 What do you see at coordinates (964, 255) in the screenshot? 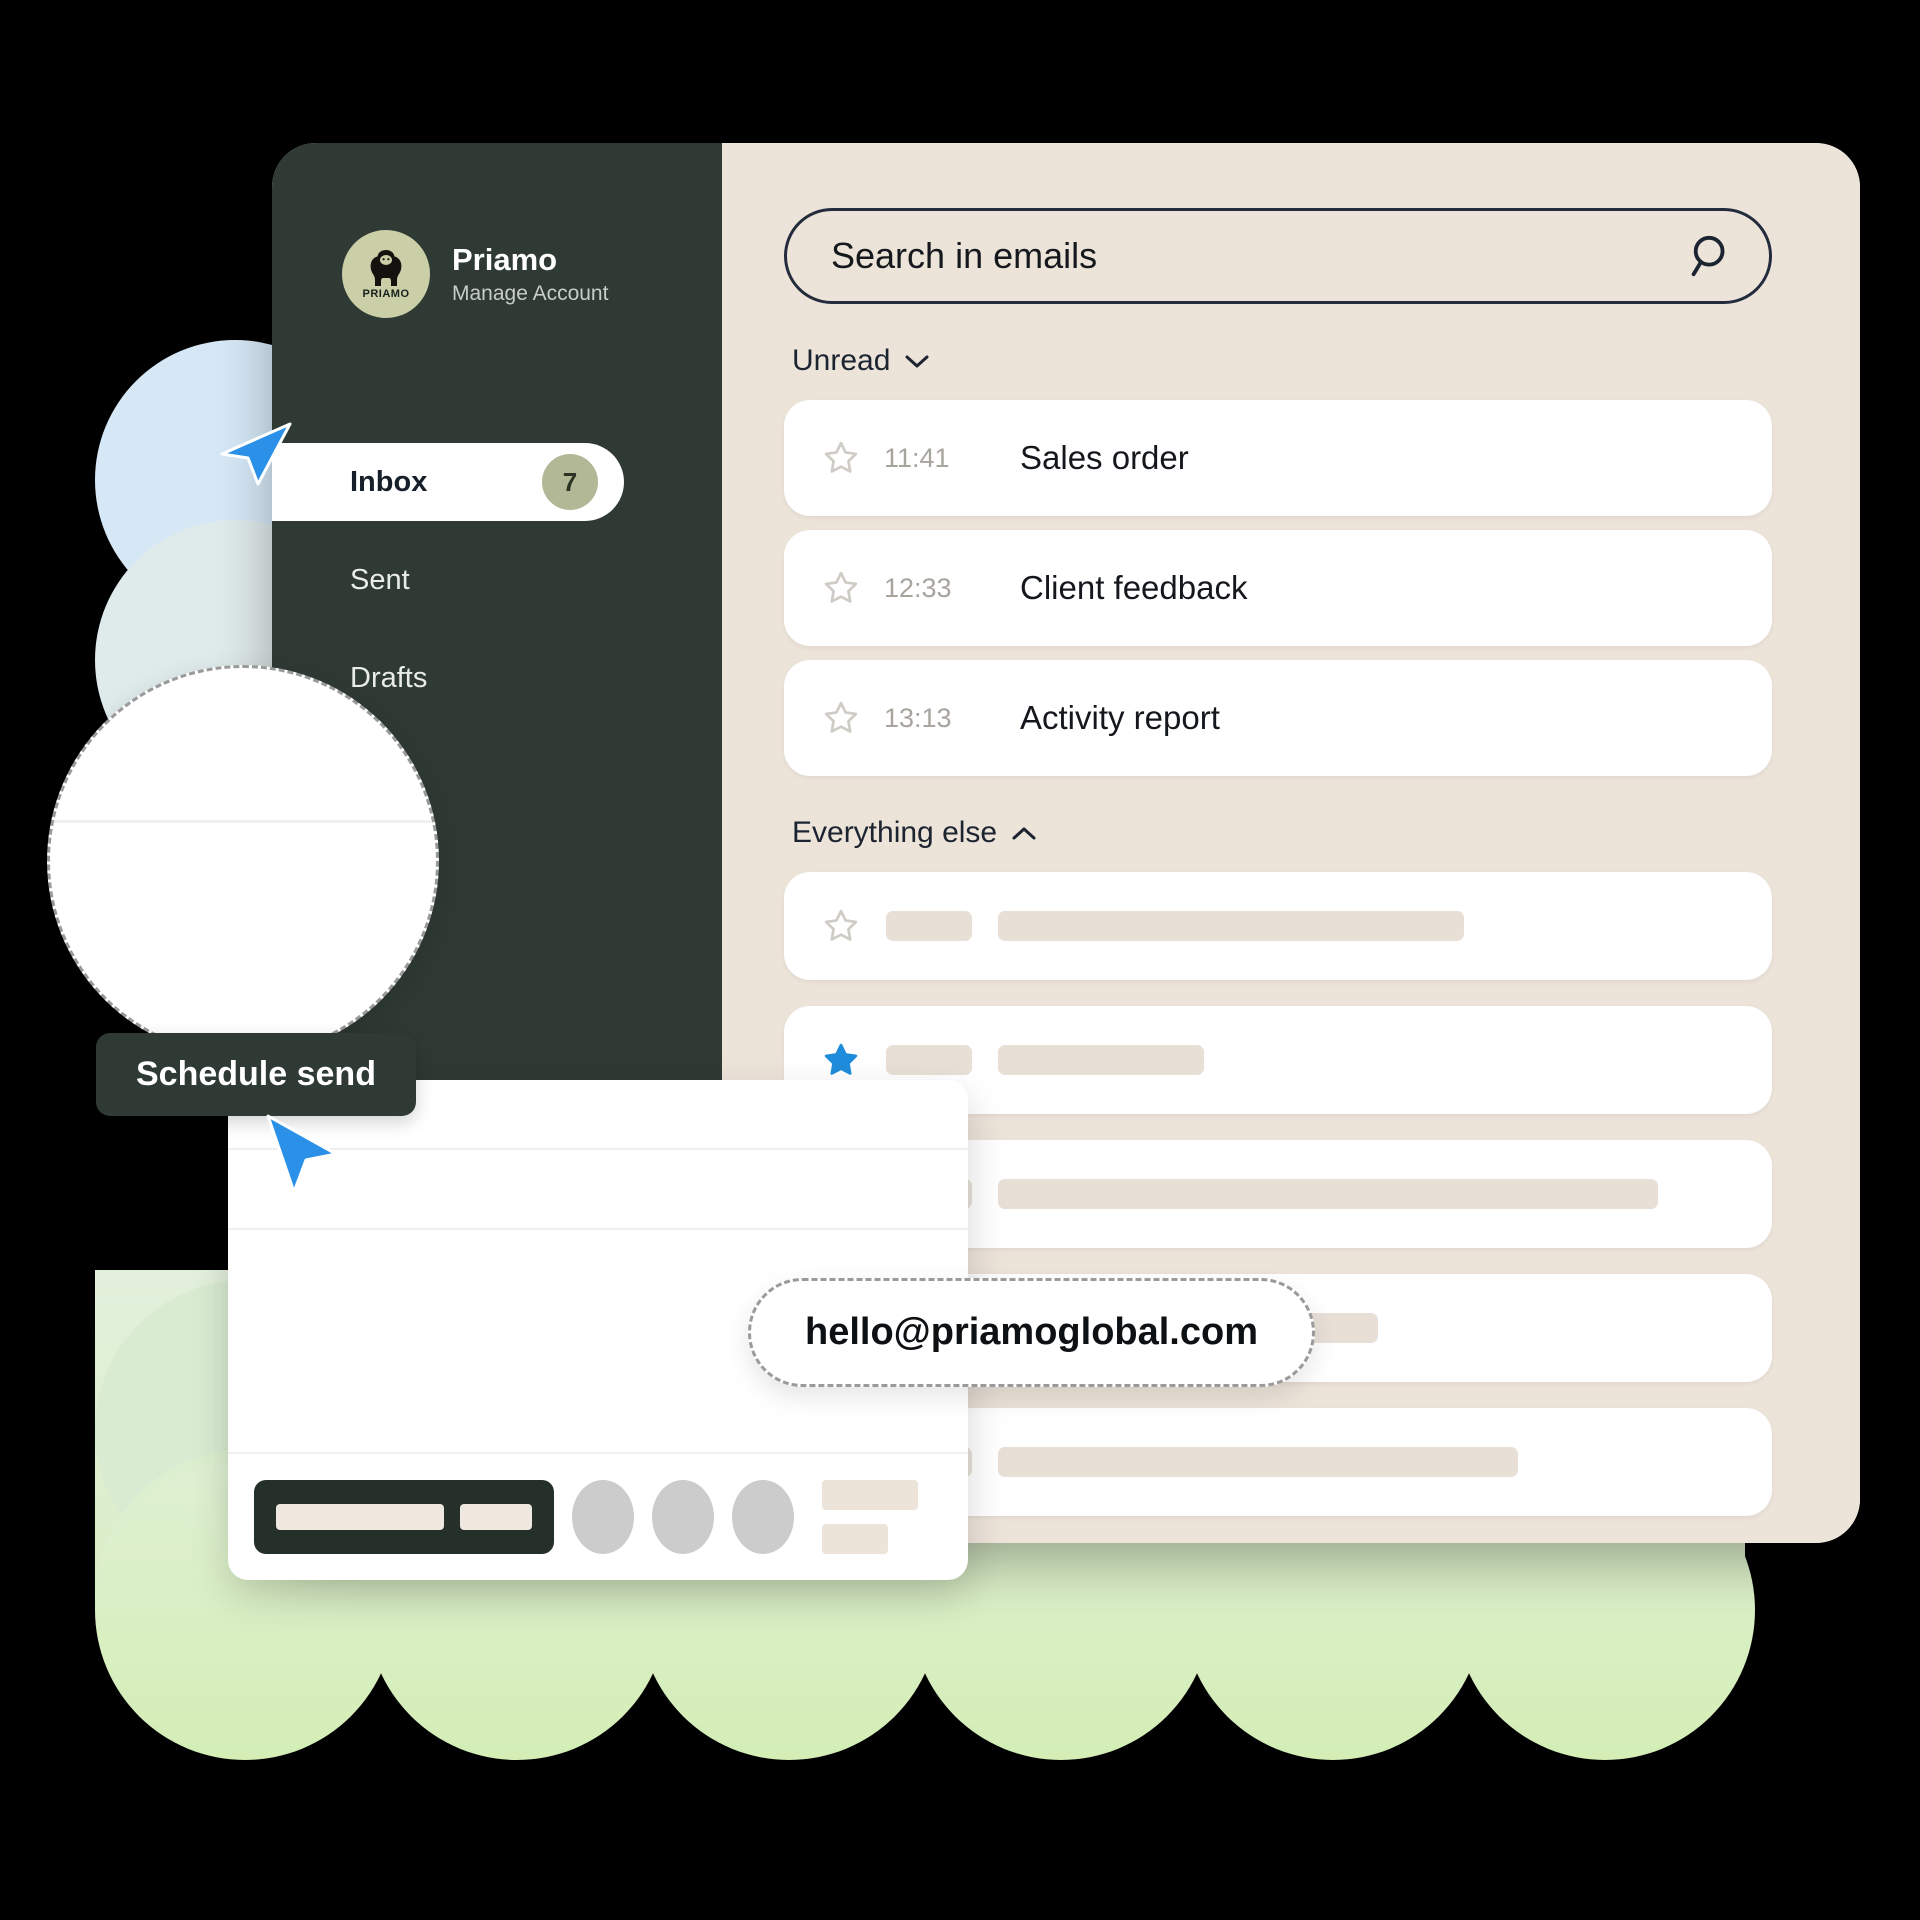
I see `search-placeholder: Search in emails` at bounding box center [964, 255].